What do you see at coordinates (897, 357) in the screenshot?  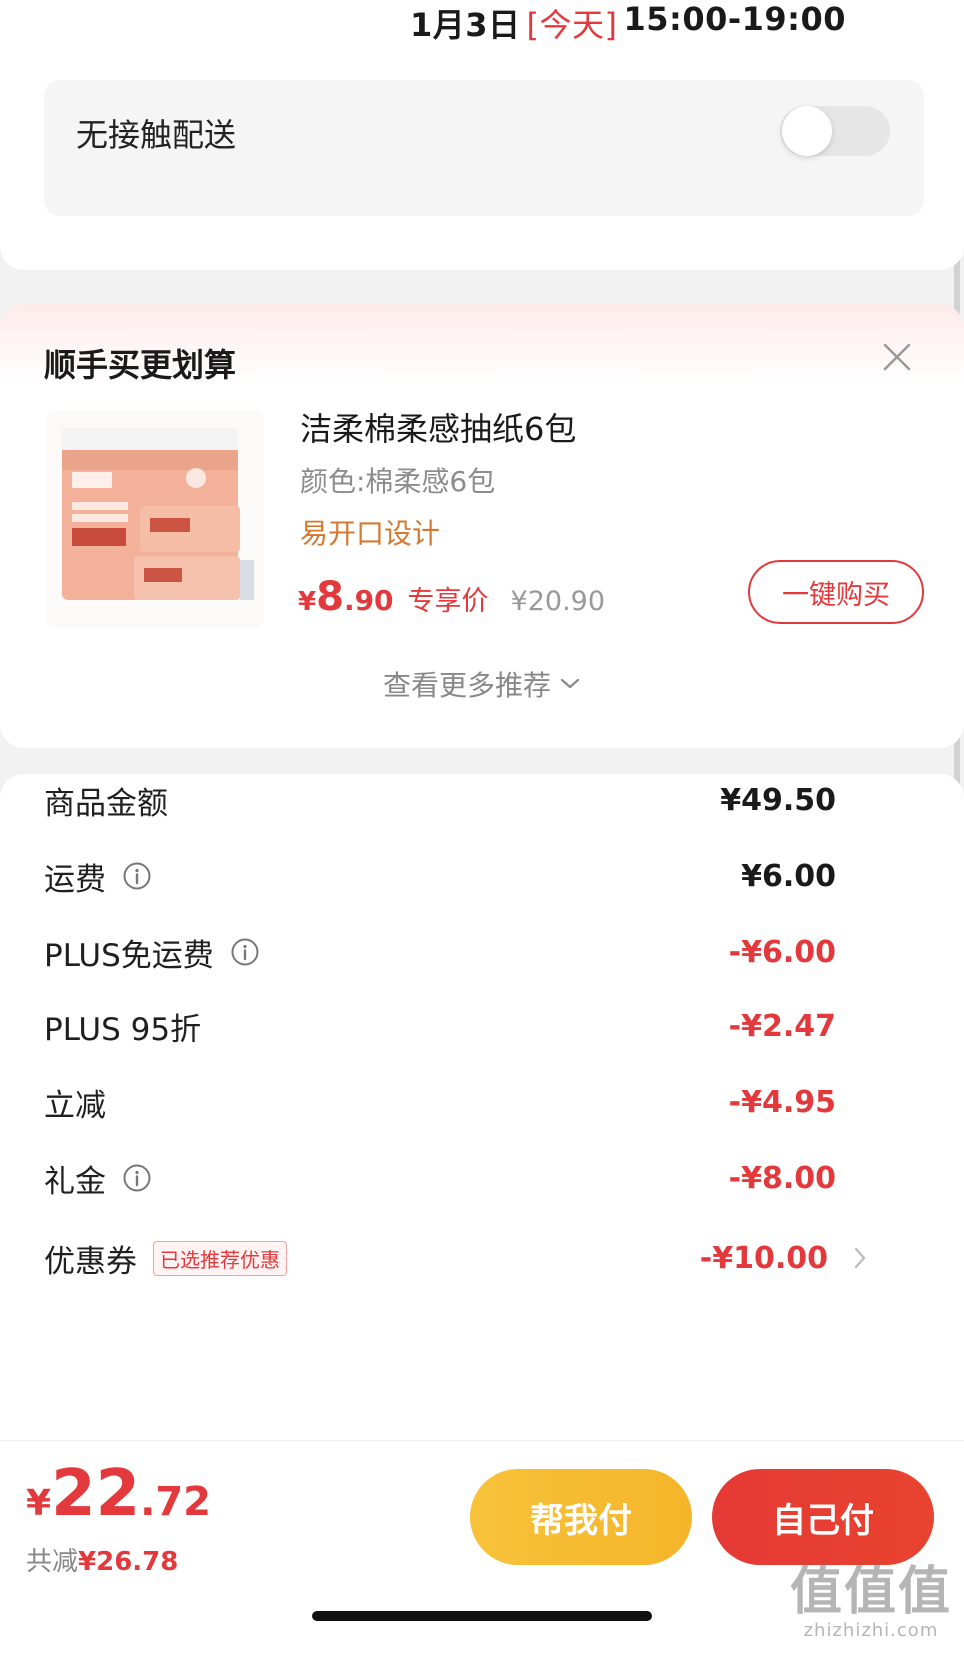 I see `close-icon` at bounding box center [897, 357].